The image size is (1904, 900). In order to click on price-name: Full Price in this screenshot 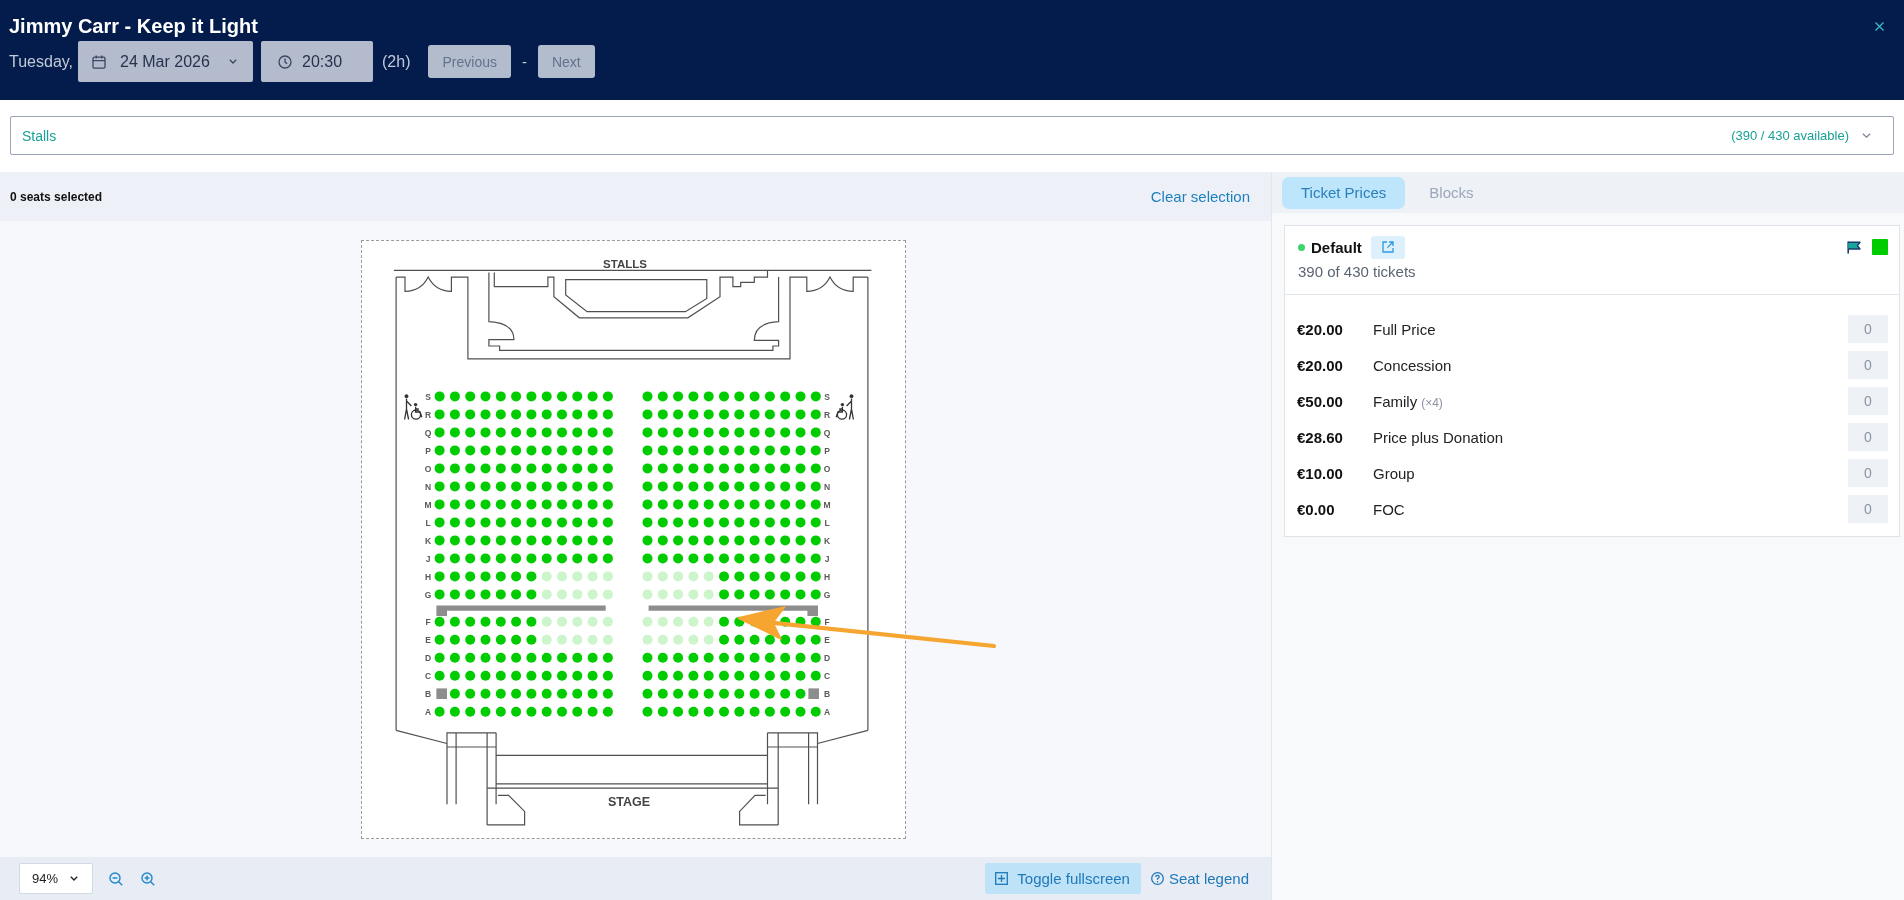, I will do `click(1404, 329)`.